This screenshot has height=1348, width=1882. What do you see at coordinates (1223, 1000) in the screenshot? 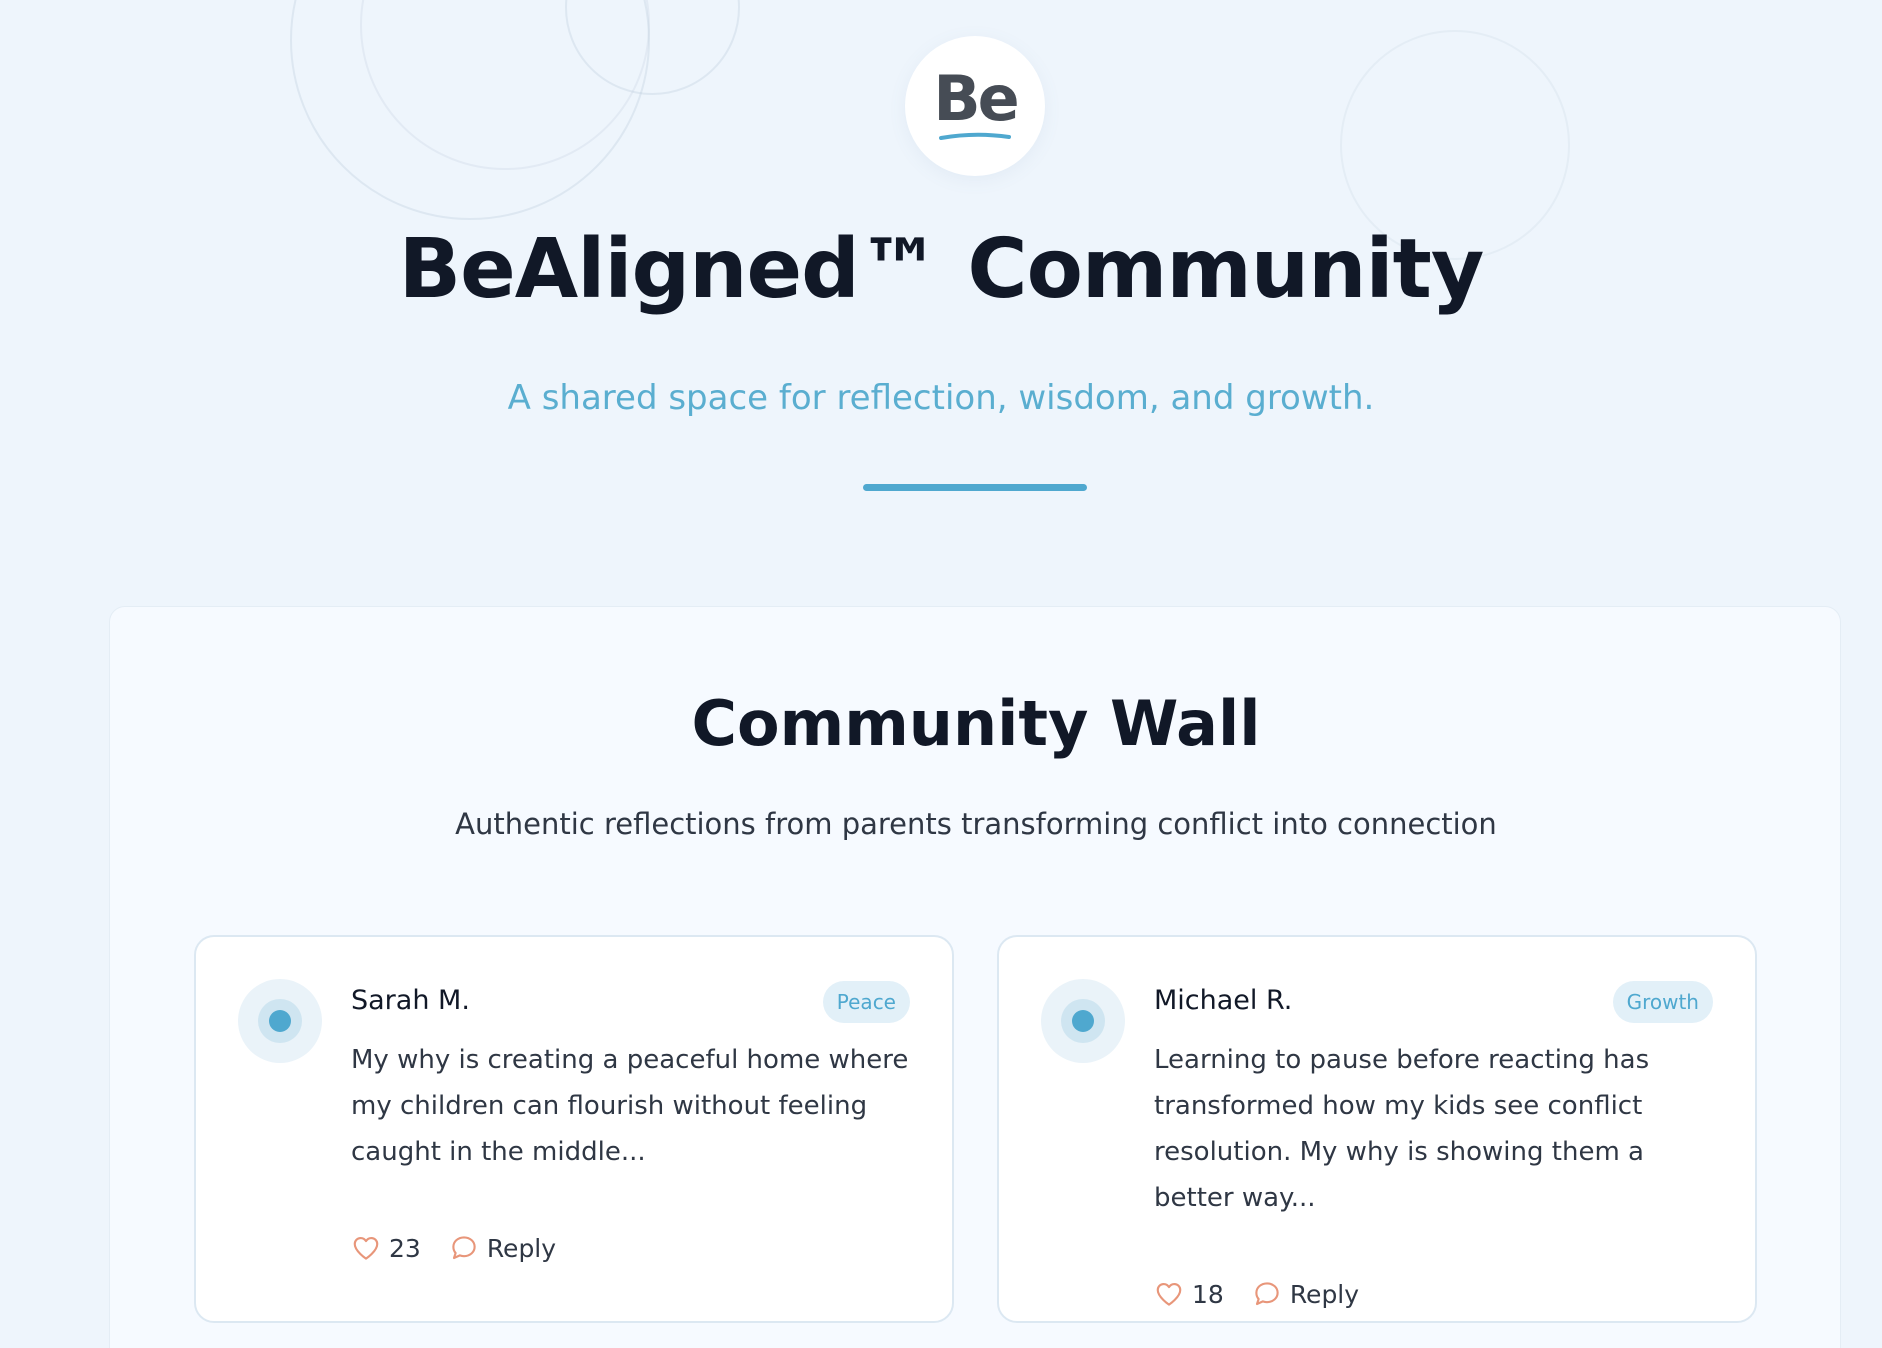
I see `post-author: Michael R.` at bounding box center [1223, 1000].